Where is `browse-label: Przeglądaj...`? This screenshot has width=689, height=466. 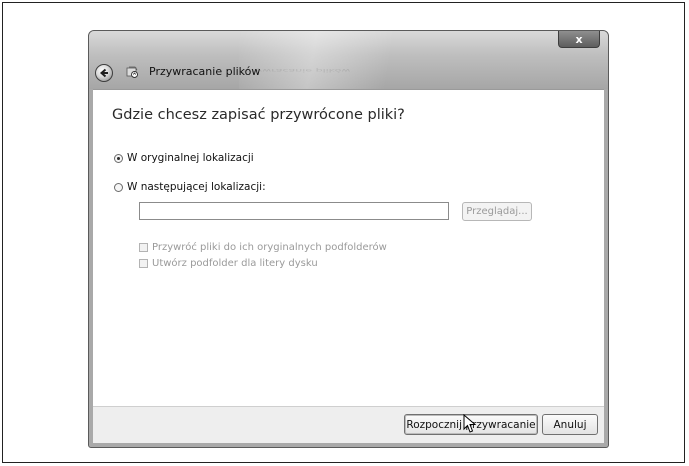
browse-label: Przeglądaj... is located at coordinates (497, 211).